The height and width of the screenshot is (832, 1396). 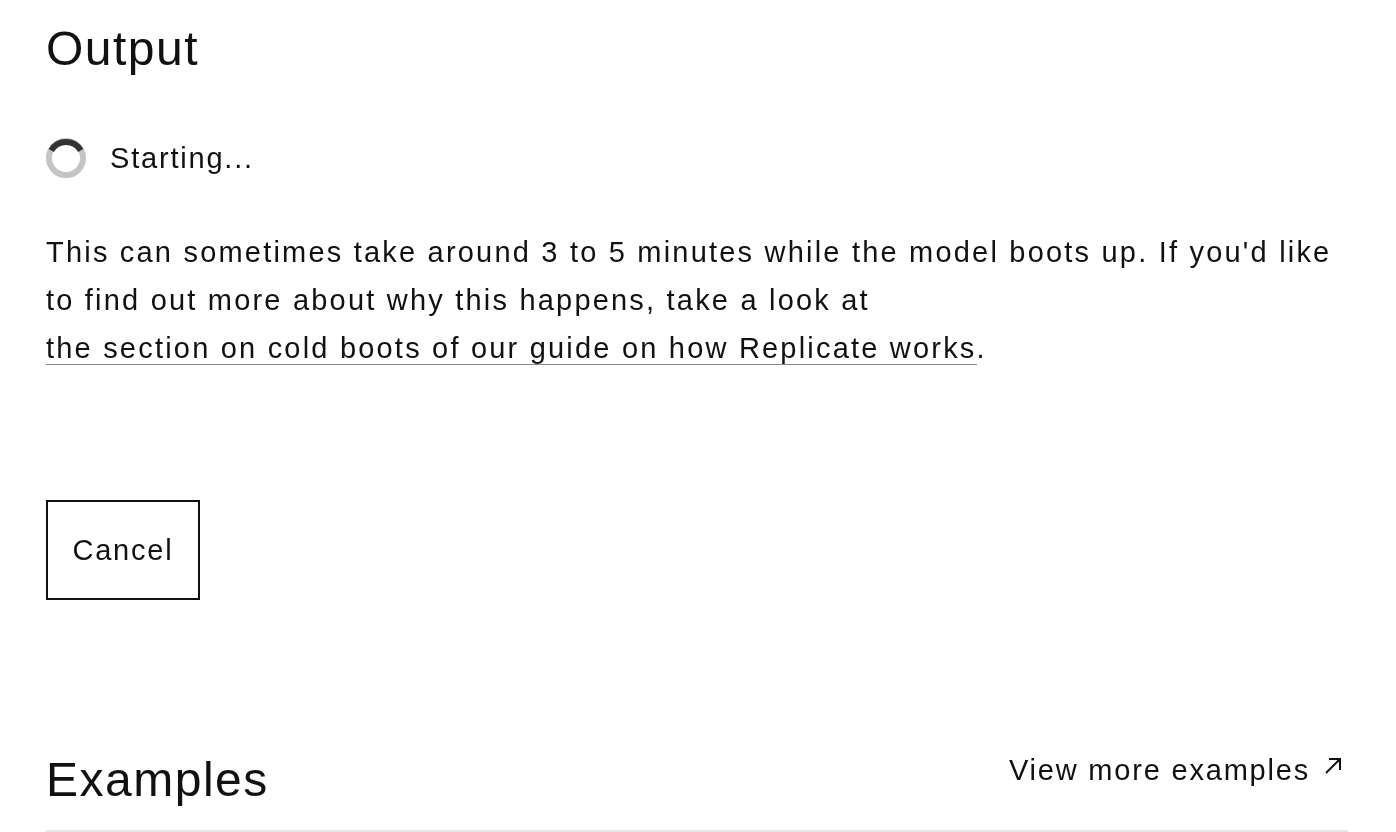 What do you see at coordinates (1333, 766) in the screenshot?
I see `diagonal-arrow-icon` at bounding box center [1333, 766].